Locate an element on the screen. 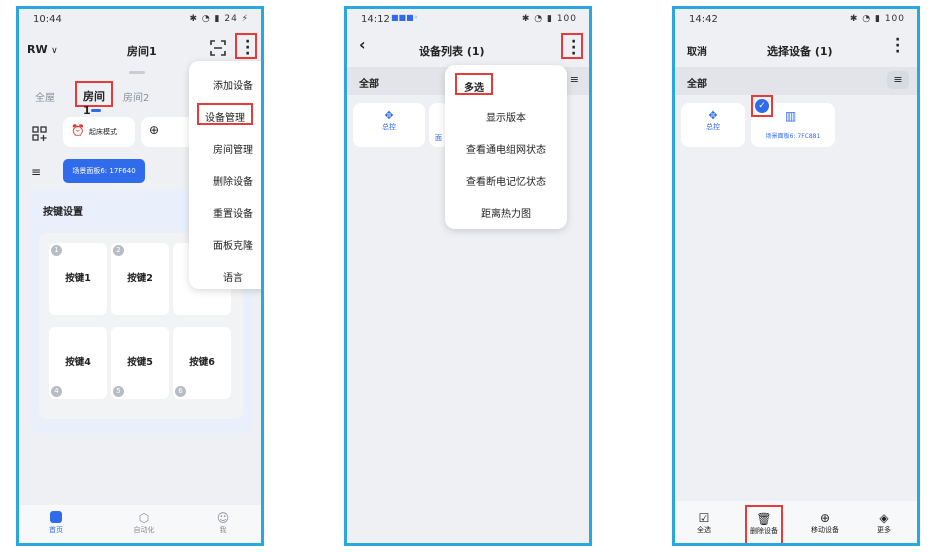  key-button-2: 2 按键2 is located at coordinates (140, 279).